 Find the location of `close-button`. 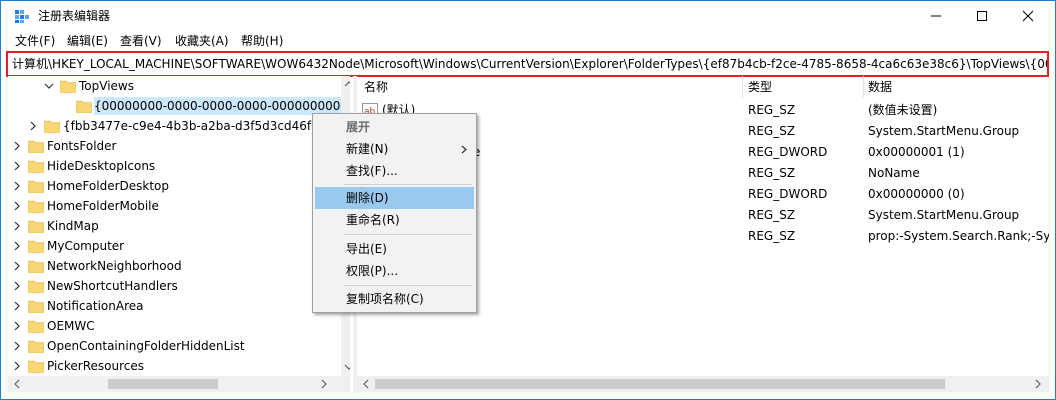

close-button is located at coordinates (1028, 16).